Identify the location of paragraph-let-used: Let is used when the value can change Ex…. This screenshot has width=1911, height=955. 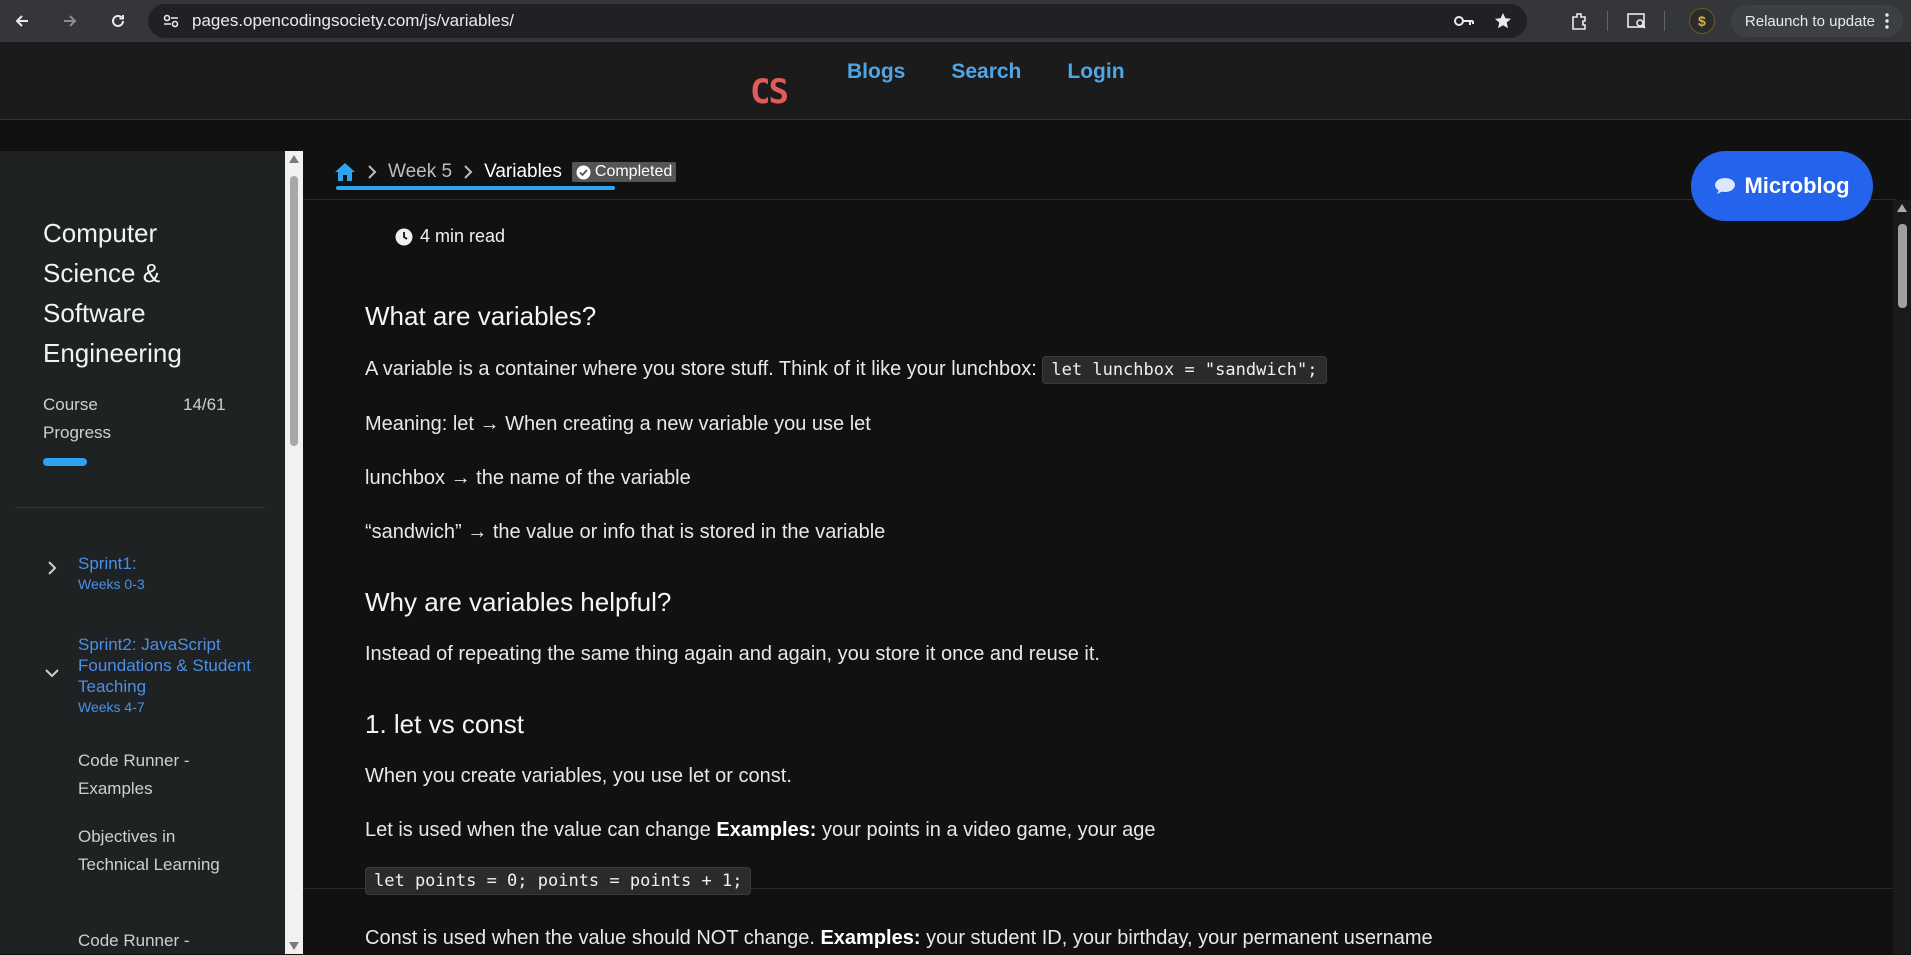
(760, 830).